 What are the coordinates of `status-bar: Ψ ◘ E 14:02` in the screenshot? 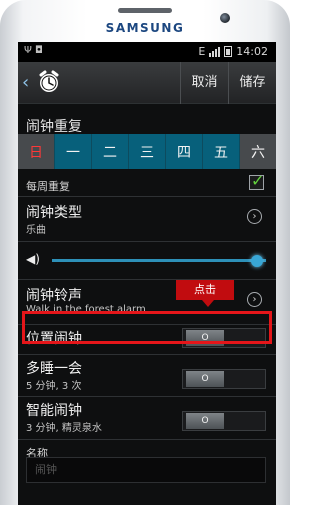 It's located at (147, 52).